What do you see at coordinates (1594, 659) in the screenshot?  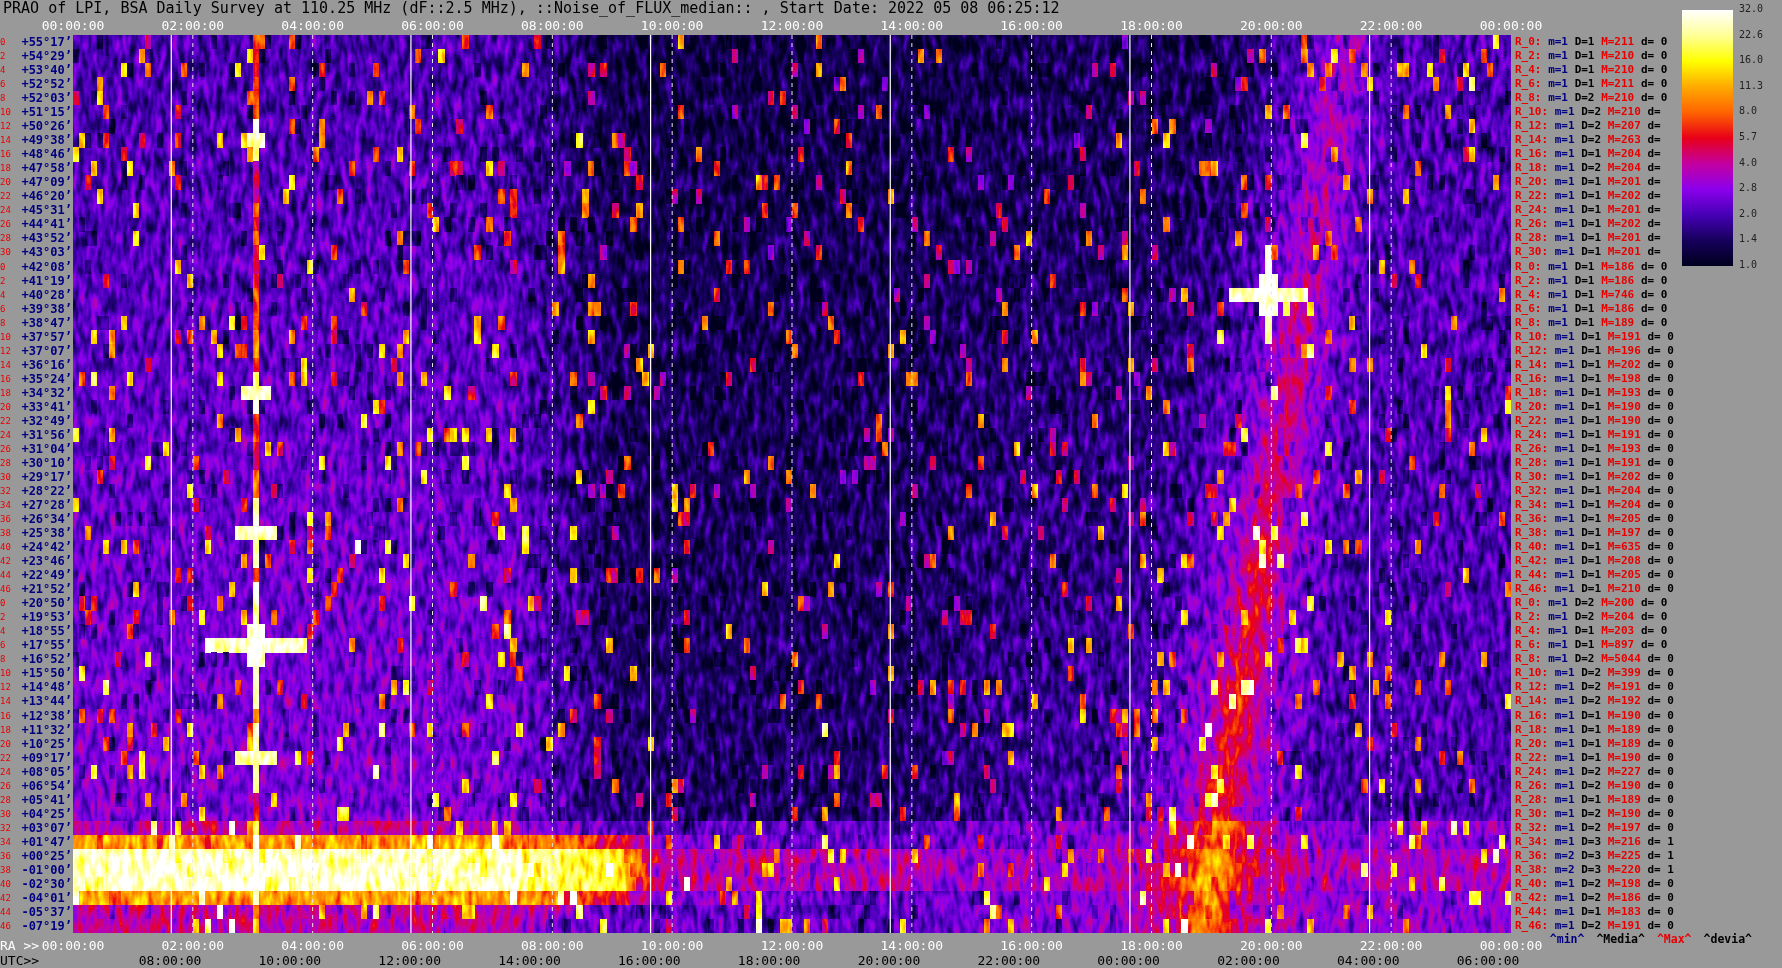 I see `receiver-stats-line: R_8: m=1 D=2 M=5044 d= 0` at bounding box center [1594, 659].